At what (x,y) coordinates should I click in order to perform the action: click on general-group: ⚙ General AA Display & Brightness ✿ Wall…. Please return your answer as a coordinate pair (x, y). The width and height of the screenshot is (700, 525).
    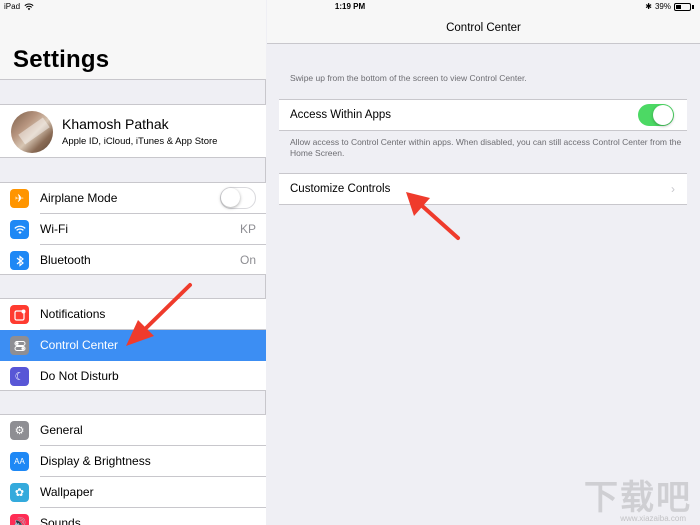
    Looking at the image, I should click on (133, 469).